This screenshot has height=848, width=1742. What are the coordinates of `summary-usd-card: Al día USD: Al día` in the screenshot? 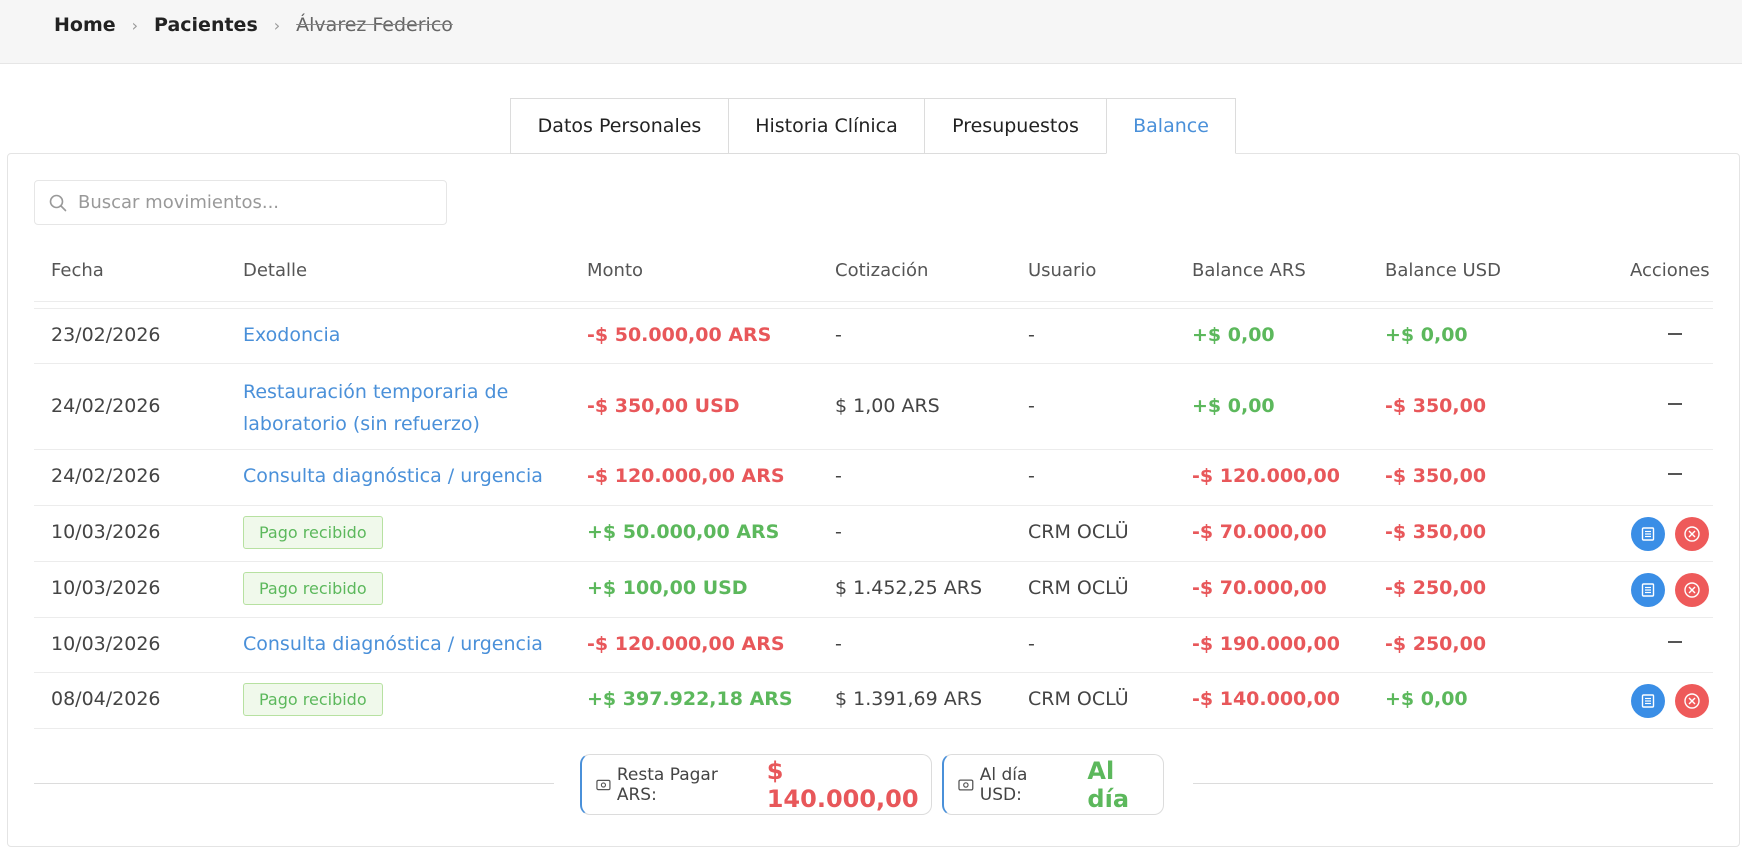 It's located at (1053, 784).